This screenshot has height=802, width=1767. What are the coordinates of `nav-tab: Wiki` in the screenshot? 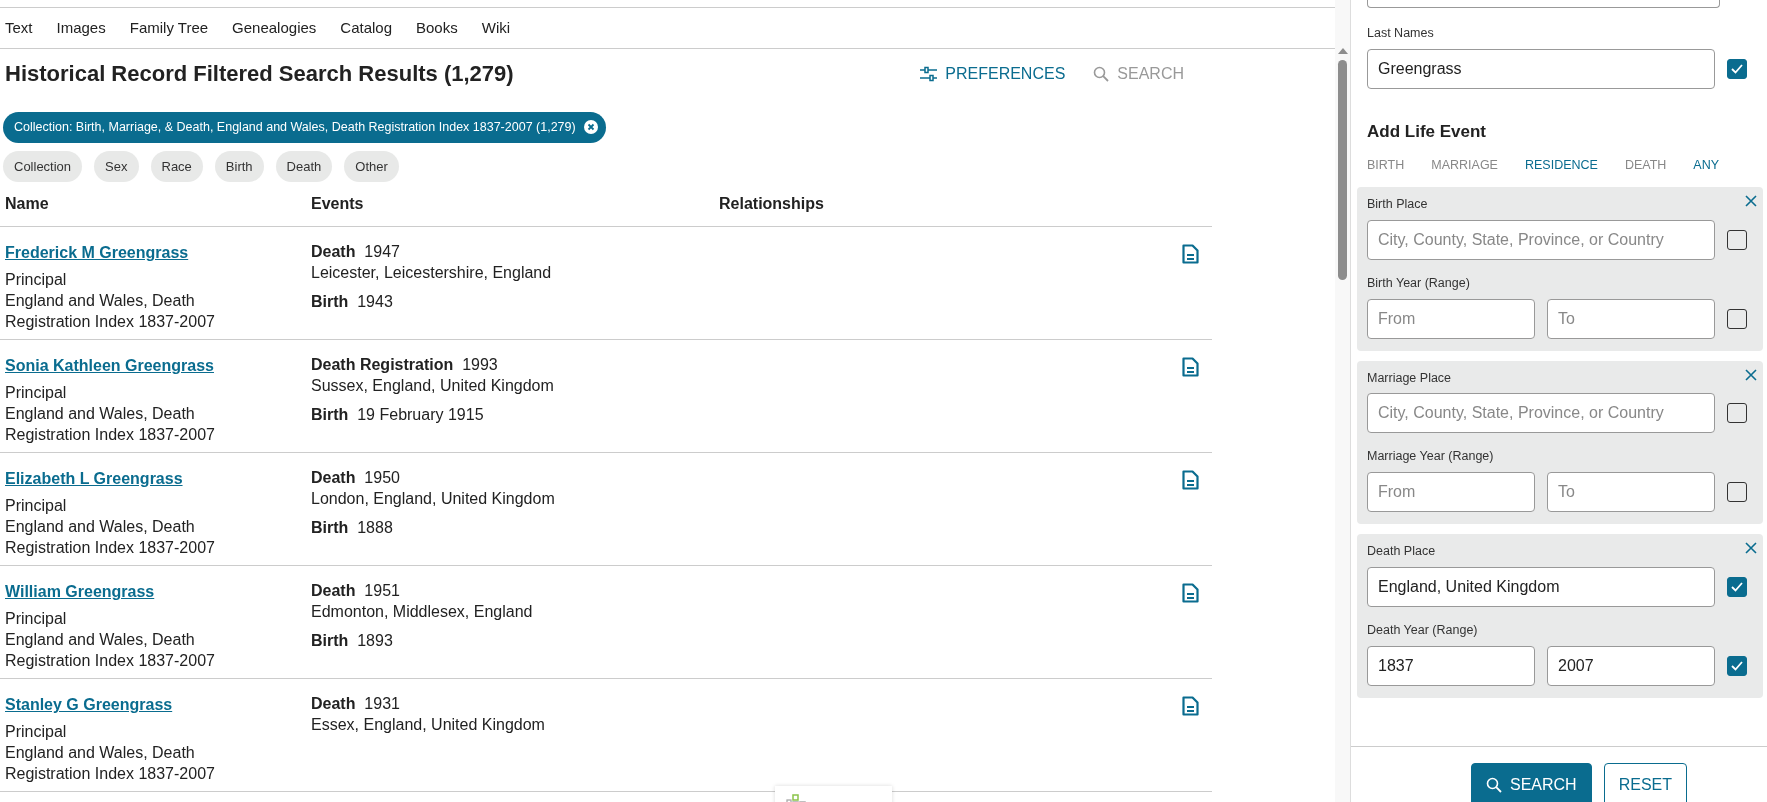 It's located at (496, 28).